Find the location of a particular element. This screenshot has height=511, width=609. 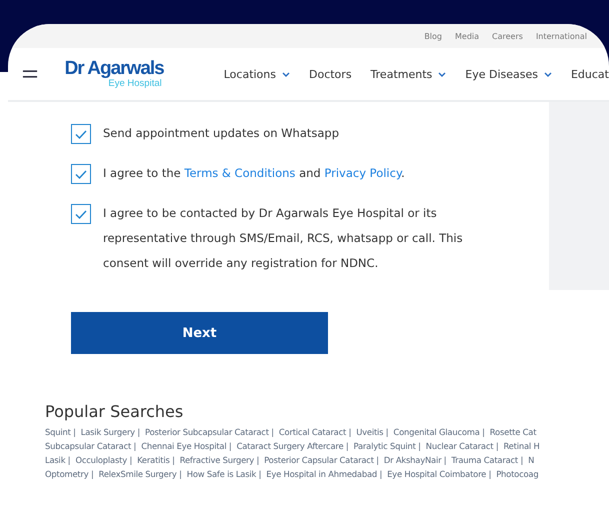

nav-link: Doctors is located at coordinates (330, 74).